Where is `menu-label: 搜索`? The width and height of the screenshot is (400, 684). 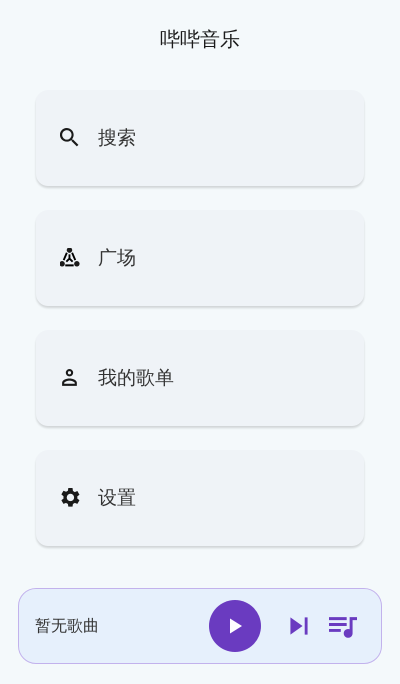
menu-label: 搜索 is located at coordinates (117, 138).